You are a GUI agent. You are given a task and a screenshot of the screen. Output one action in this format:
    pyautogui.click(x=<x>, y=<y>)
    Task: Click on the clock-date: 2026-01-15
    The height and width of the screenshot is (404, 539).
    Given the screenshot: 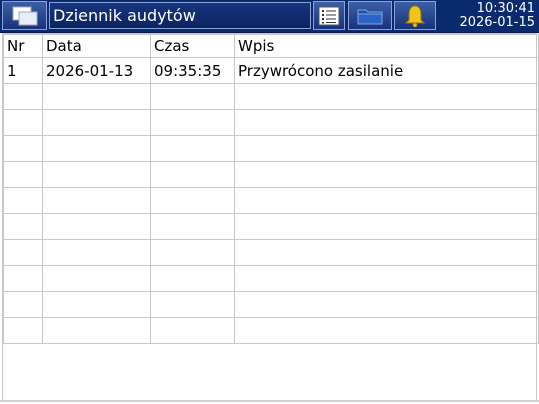 What is the action you would take?
    pyautogui.click(x=497, y=22)
    